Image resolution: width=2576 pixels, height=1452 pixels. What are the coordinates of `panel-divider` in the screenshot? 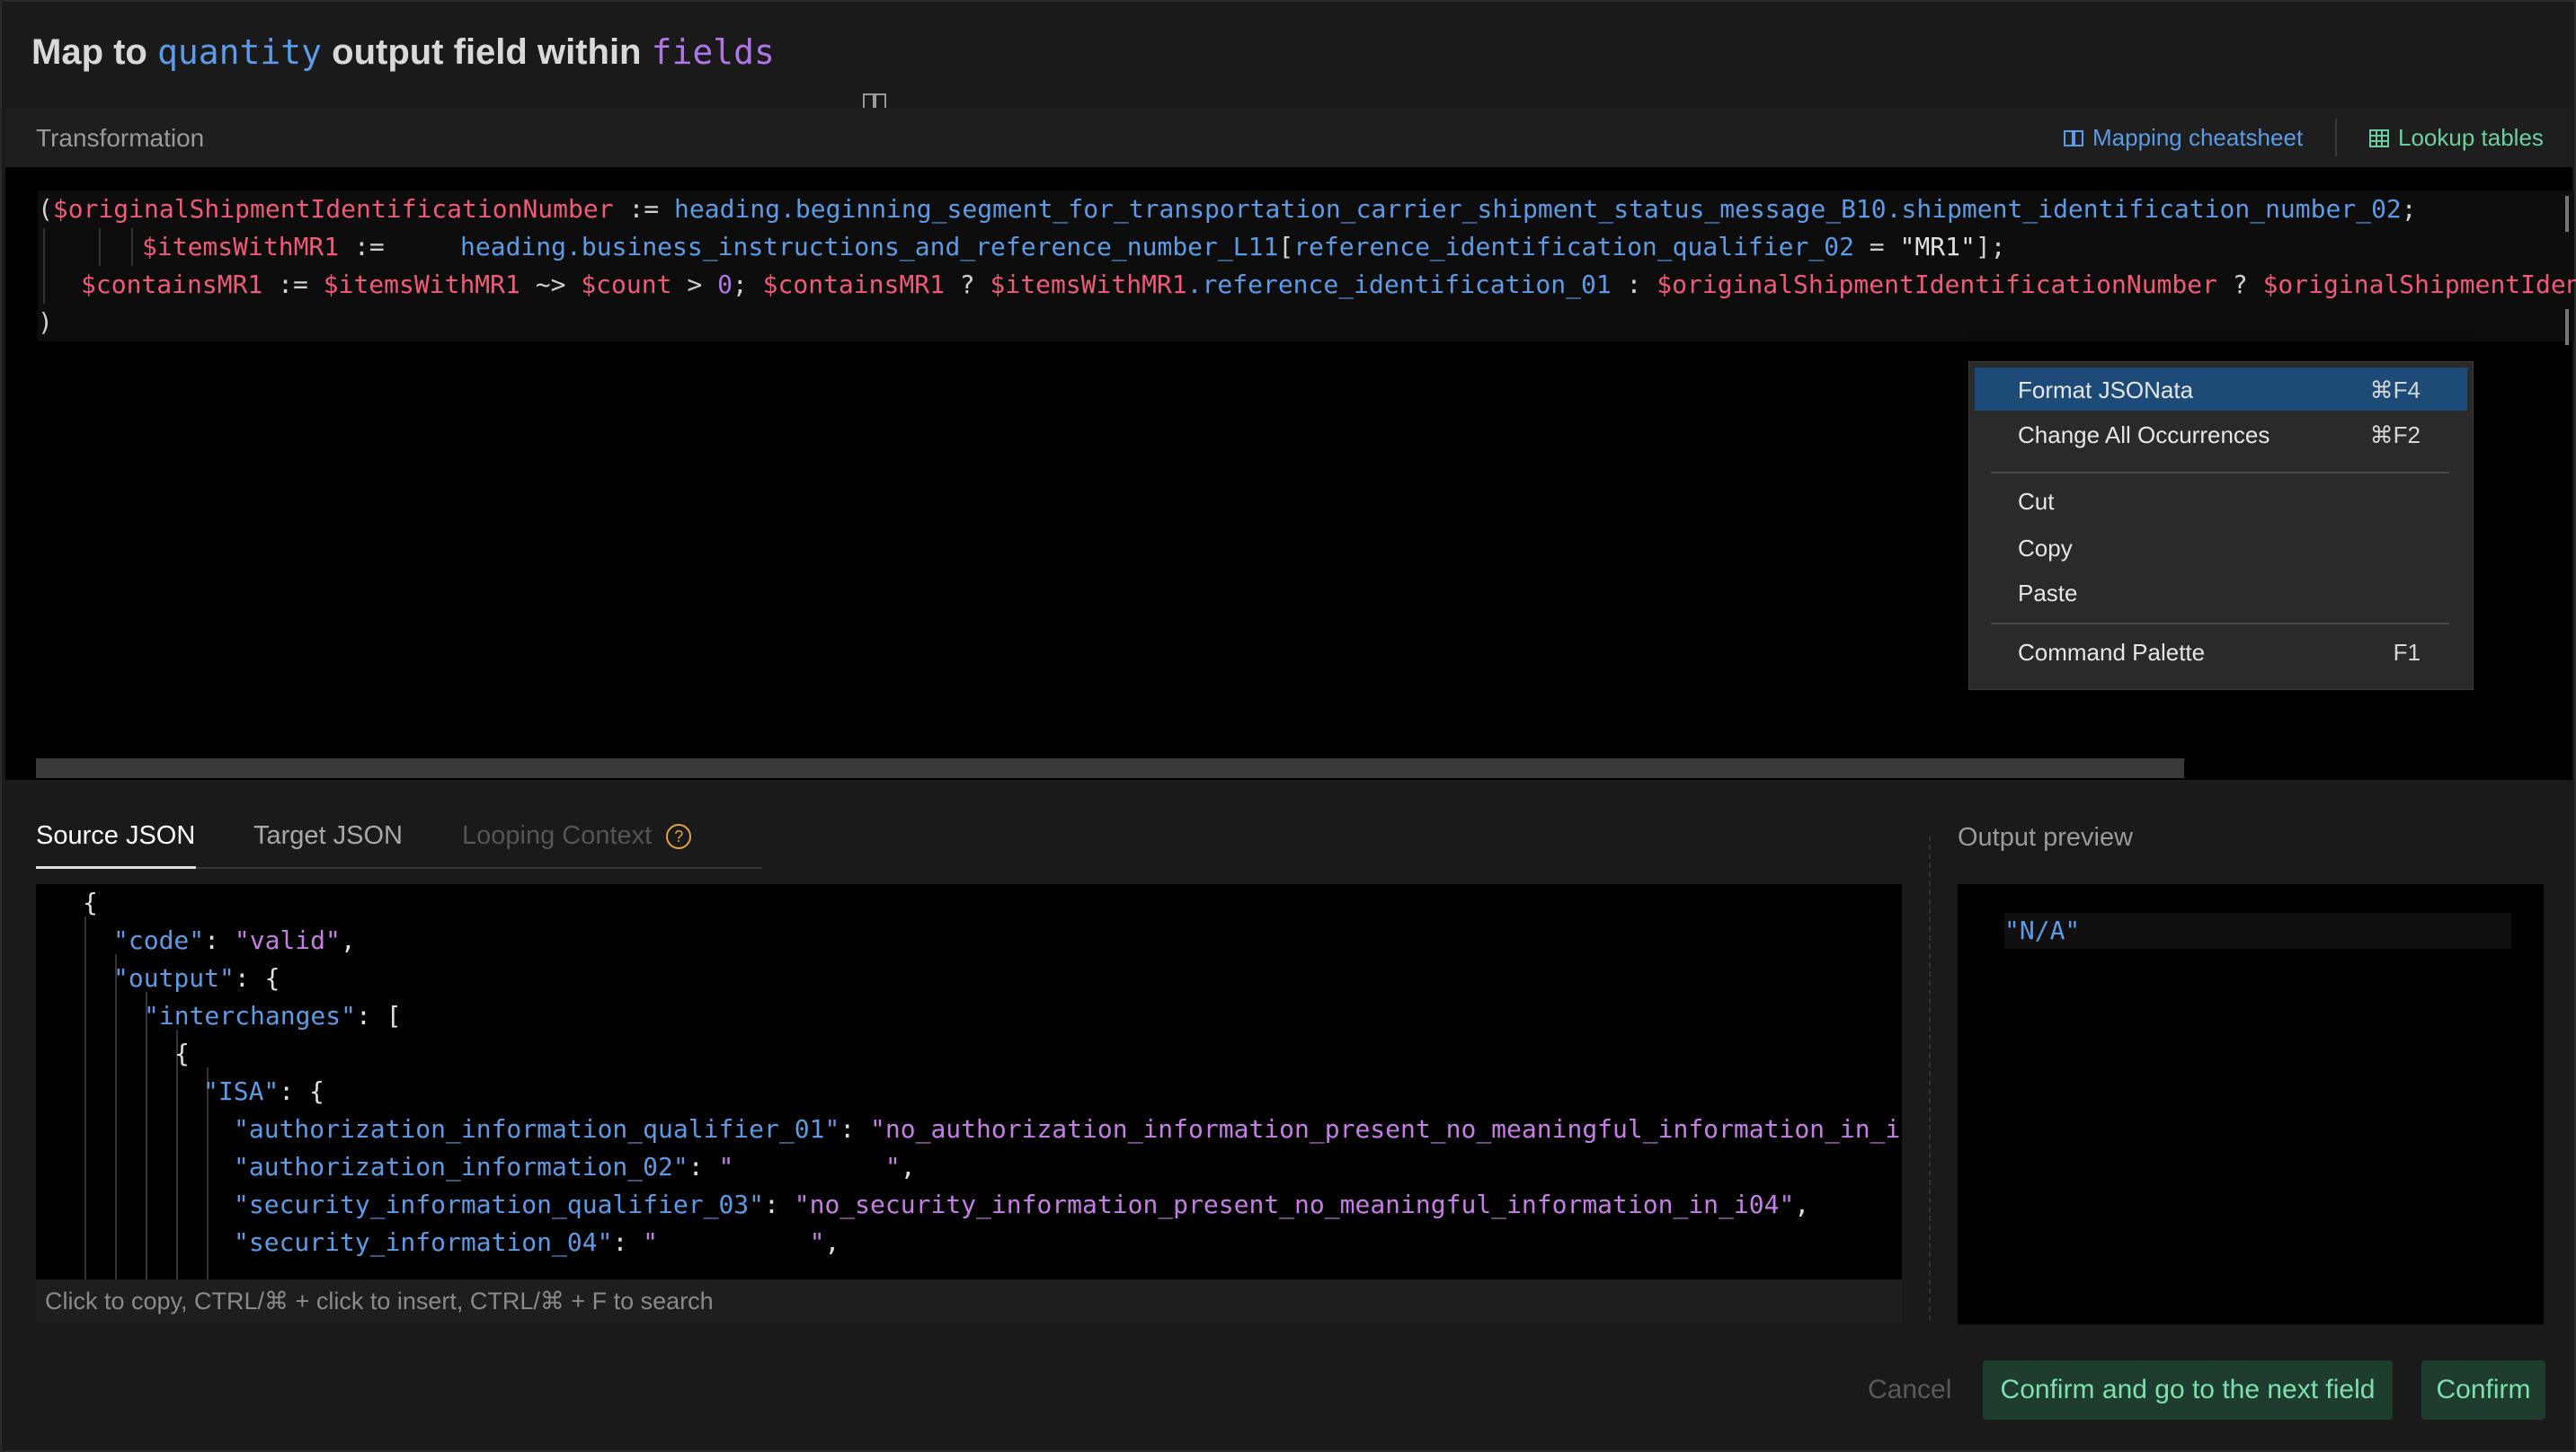 It's located at (1930, 1078).